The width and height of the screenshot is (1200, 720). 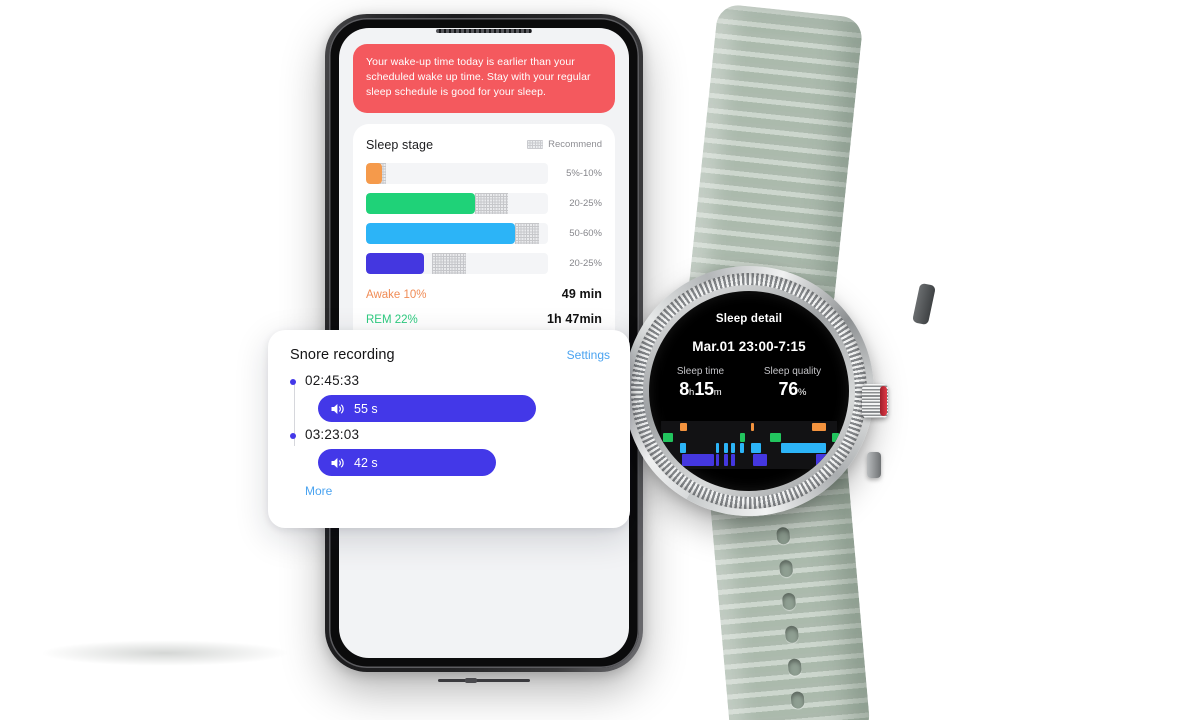 I want to click on snore-event-time: 03:23:03, so click(x=332, y=434).